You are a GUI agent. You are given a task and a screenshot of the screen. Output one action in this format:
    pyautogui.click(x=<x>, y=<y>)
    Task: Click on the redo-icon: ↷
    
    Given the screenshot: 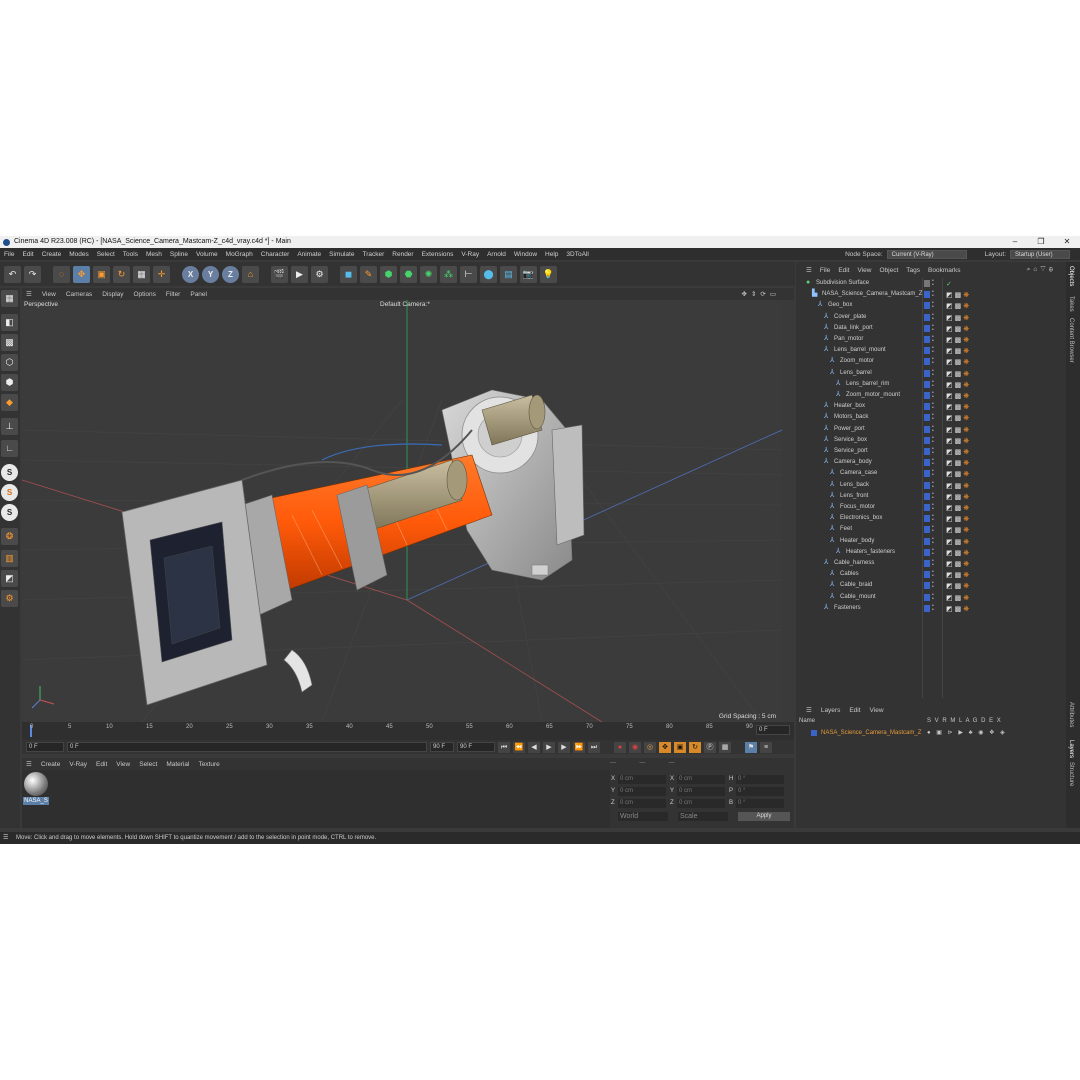 What is the action you would take?
    pyautogui.click(x=32, y=274)
    